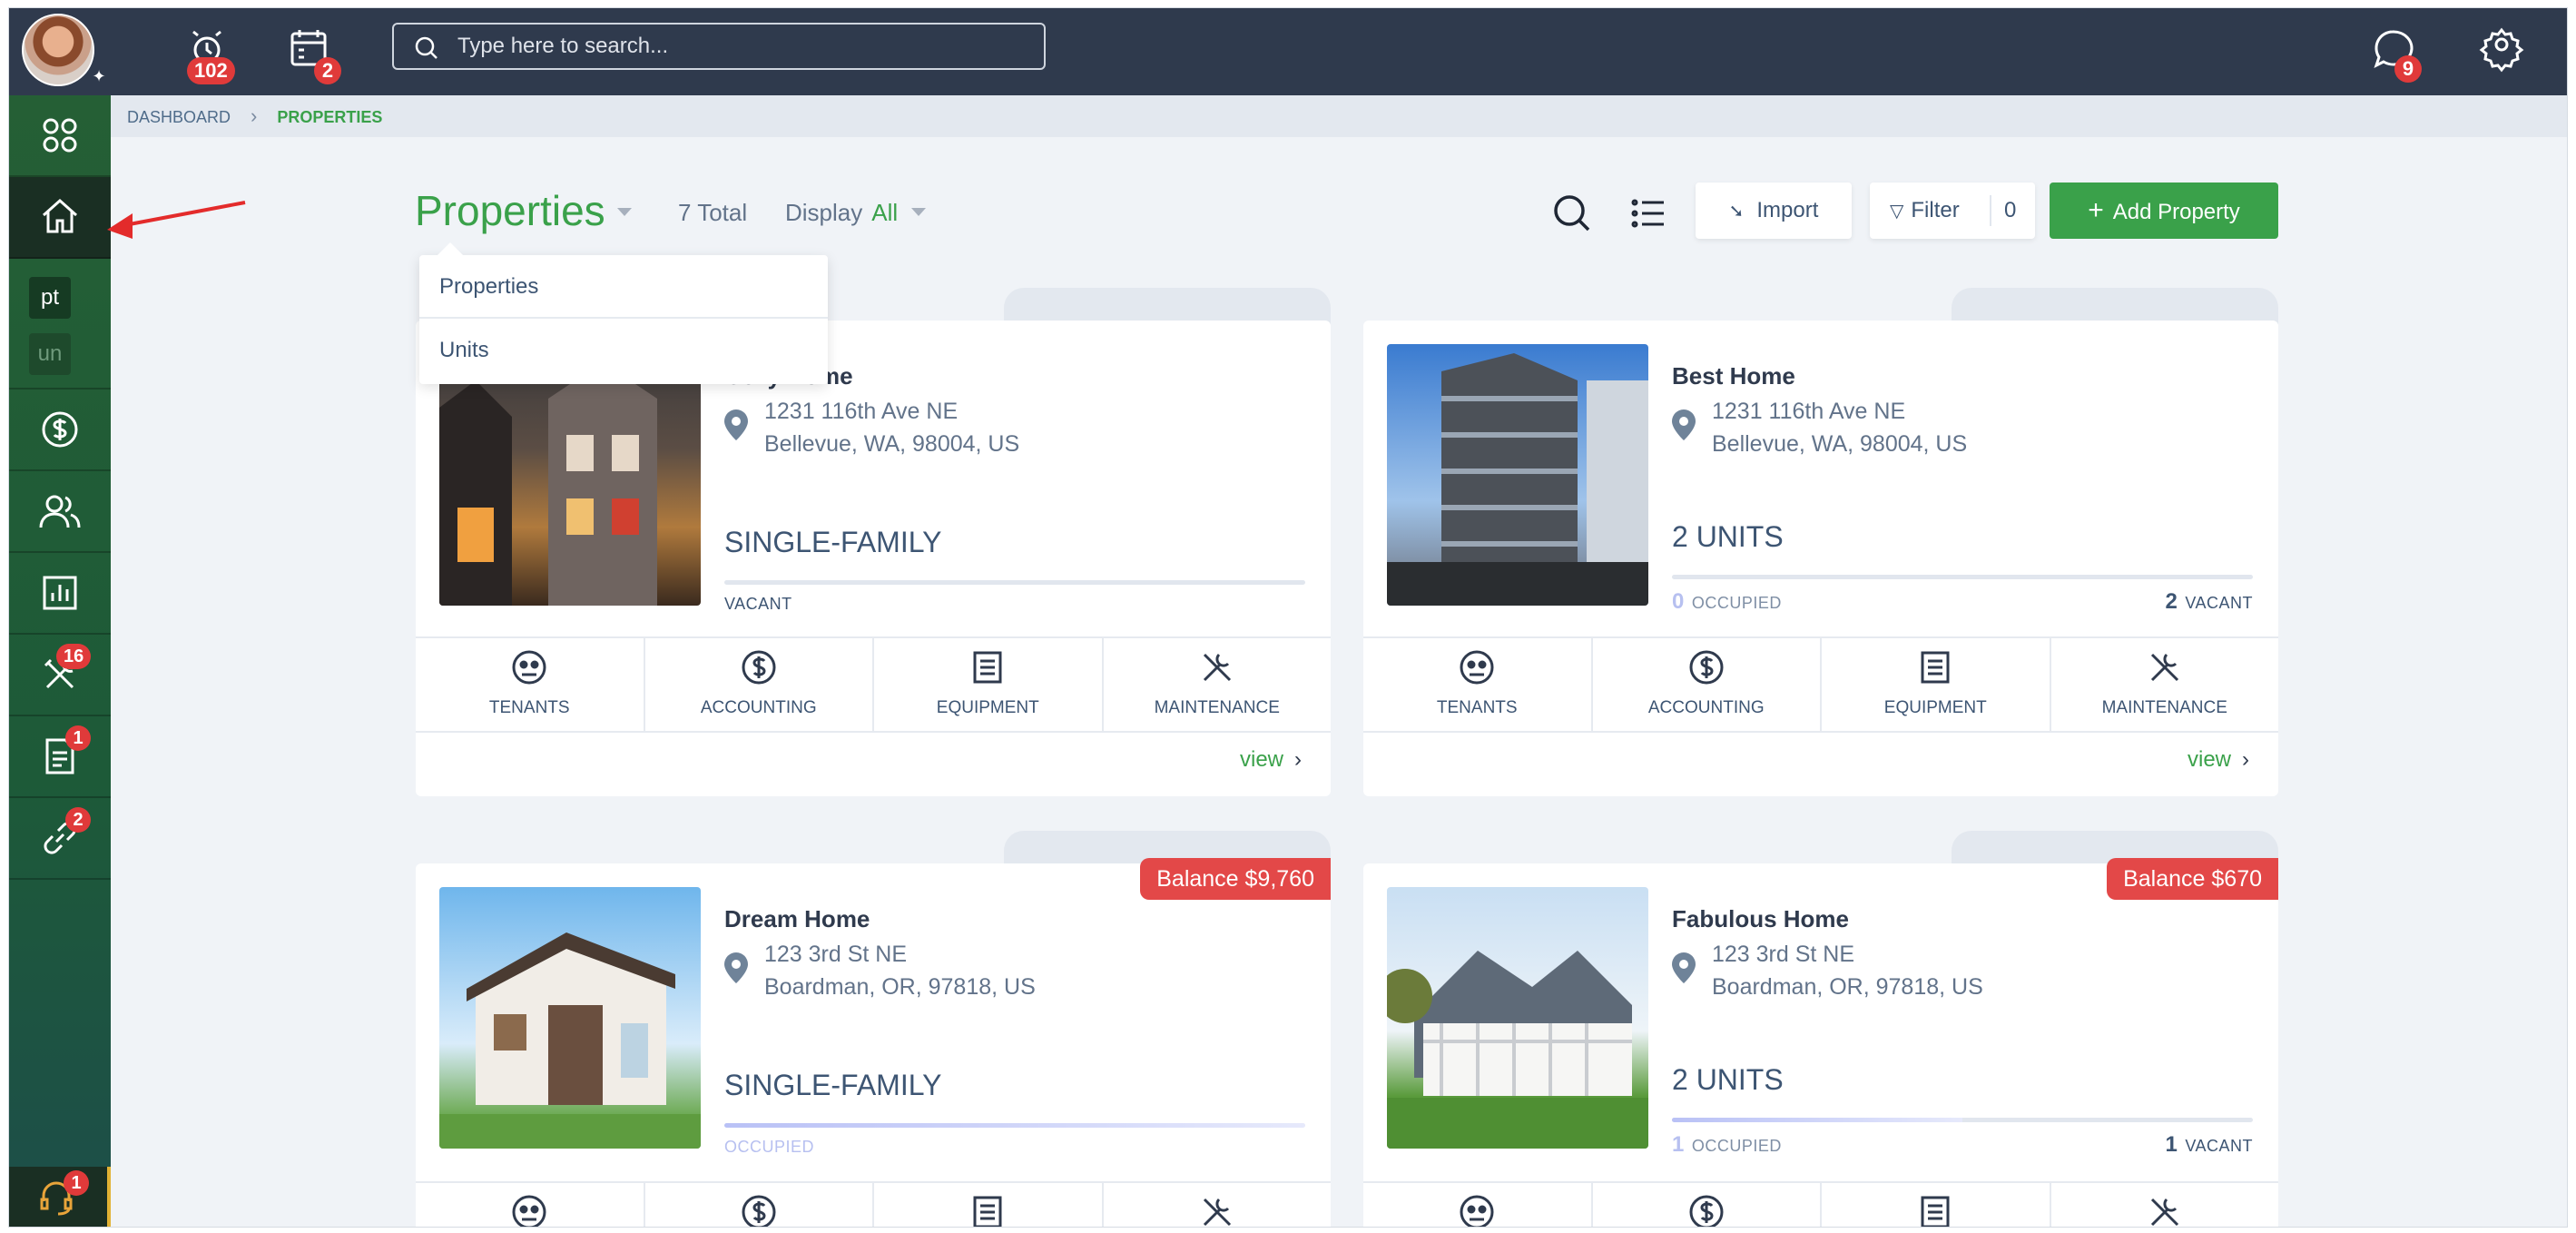 This screenshot has width=2576, height=1233. What do you see at coordinates (1897, 212) in the screenshot?
I see `filter-icon: ▽` at bounding box center [1897, 212].